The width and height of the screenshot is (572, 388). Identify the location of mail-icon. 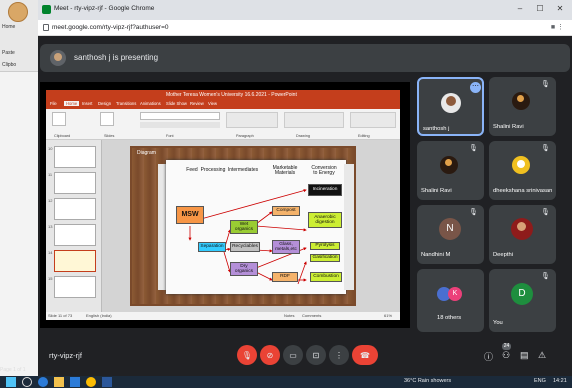
(75, 382).